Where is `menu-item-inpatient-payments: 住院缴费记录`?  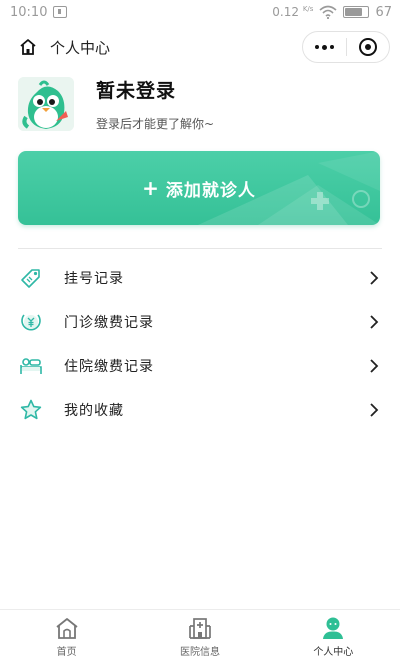 menu-item-inpatient-payments: 住院缴费记录 is located at coordinates (200, 366).